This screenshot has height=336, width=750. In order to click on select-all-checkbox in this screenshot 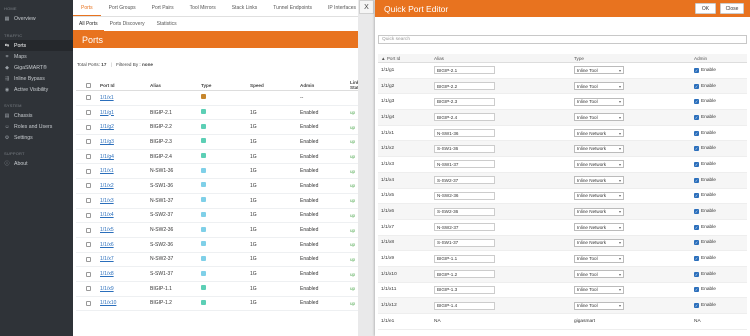, I will do `click(88, 85)`.